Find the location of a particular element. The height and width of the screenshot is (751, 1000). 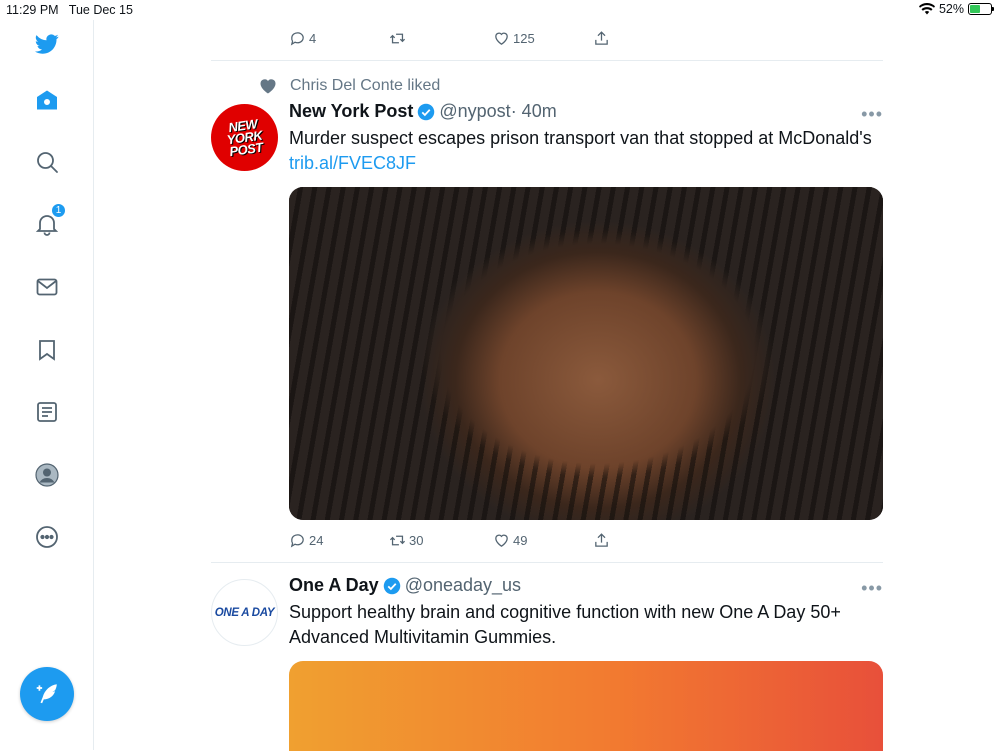

avatar-logo-text: NEW YORK POST is located at coordinates (244, 137).